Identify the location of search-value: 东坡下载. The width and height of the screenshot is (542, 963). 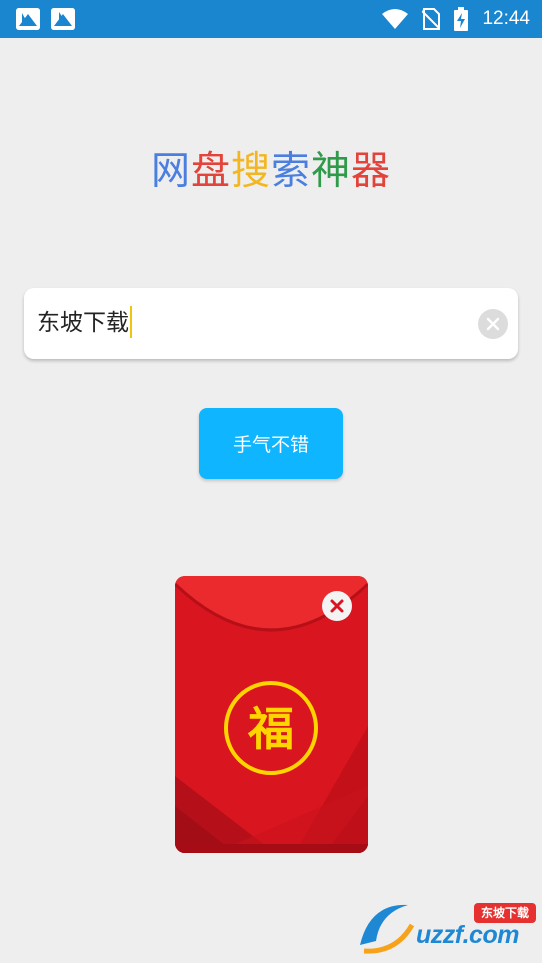
(84, 323).